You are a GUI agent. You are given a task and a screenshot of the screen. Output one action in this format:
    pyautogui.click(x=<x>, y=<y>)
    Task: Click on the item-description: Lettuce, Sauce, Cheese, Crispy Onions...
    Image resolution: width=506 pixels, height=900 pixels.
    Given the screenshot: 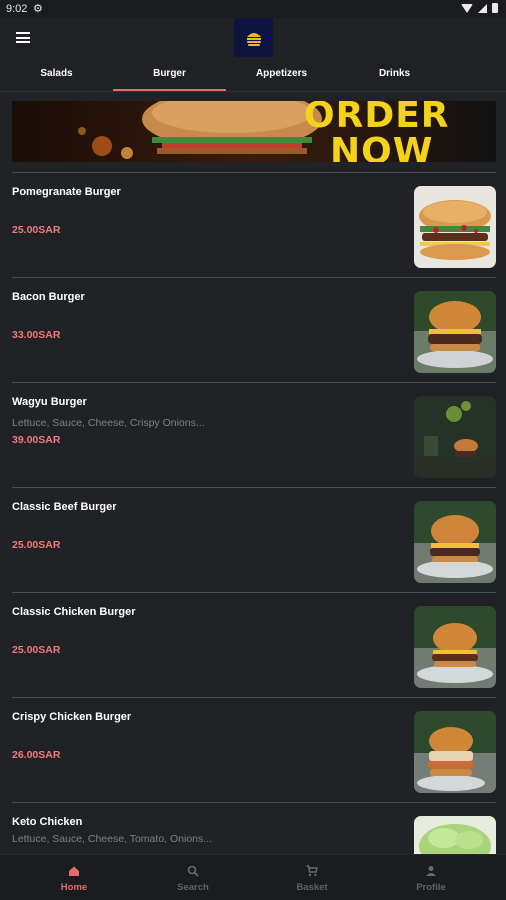 What is the action you would take?
    pyautogui.click(x=108, y=423)
    